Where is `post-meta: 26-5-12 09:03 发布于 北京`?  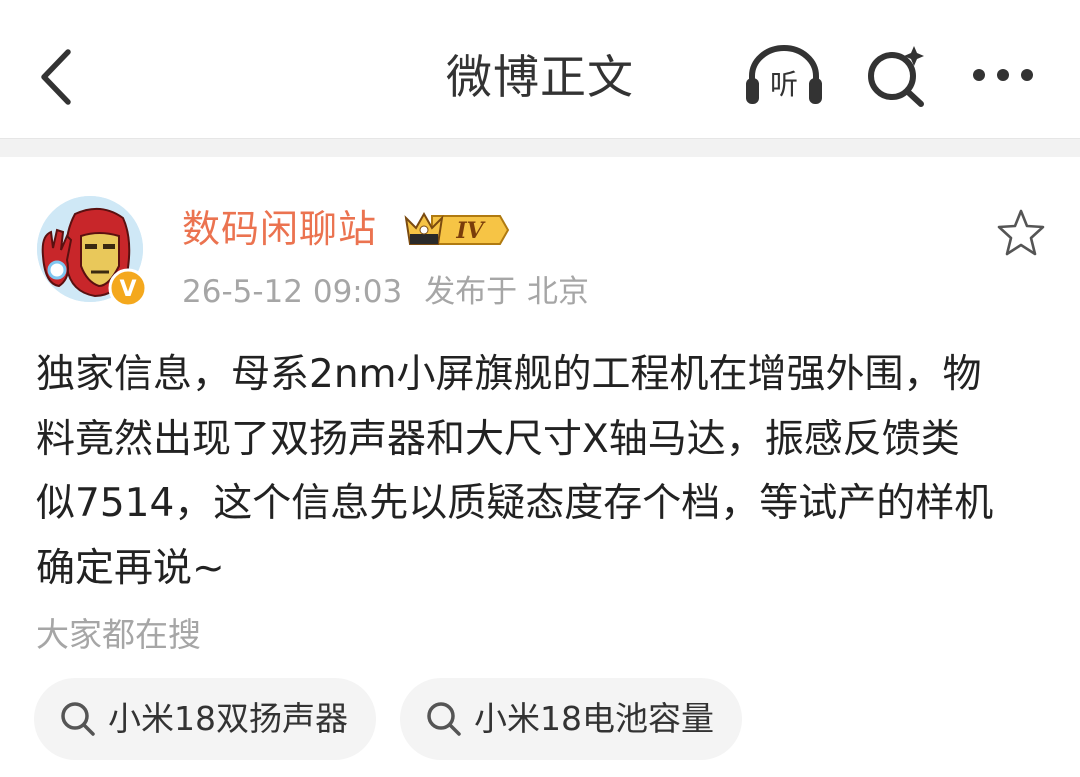
post-meta: 26-5-12 09:03 发布于 北京 is located at coordinates (385, 292).